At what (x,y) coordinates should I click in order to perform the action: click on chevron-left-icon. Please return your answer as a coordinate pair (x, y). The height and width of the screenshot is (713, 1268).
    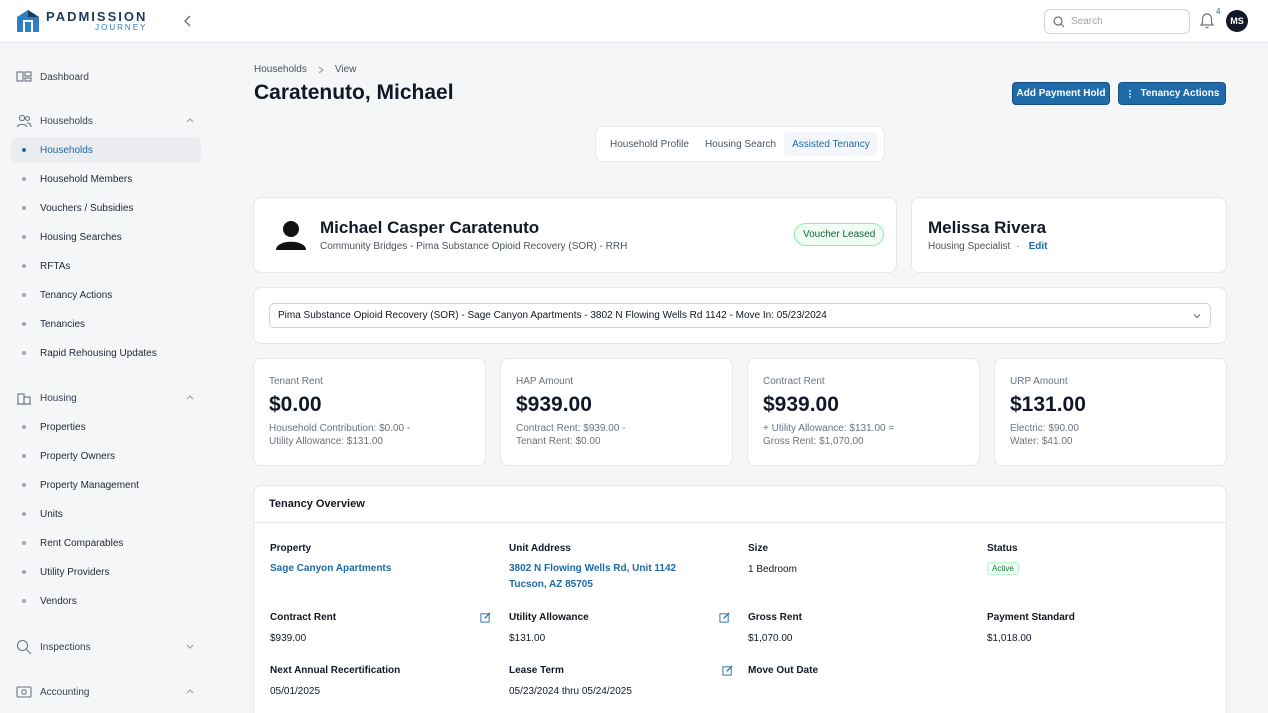
    Looking at the image, I should click on (187, 21).